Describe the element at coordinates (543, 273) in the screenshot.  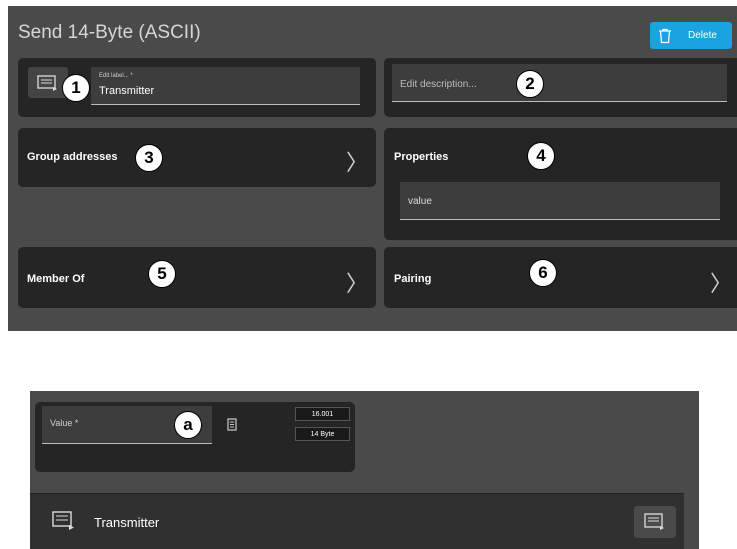
I see `callout-6: 6` at that location.